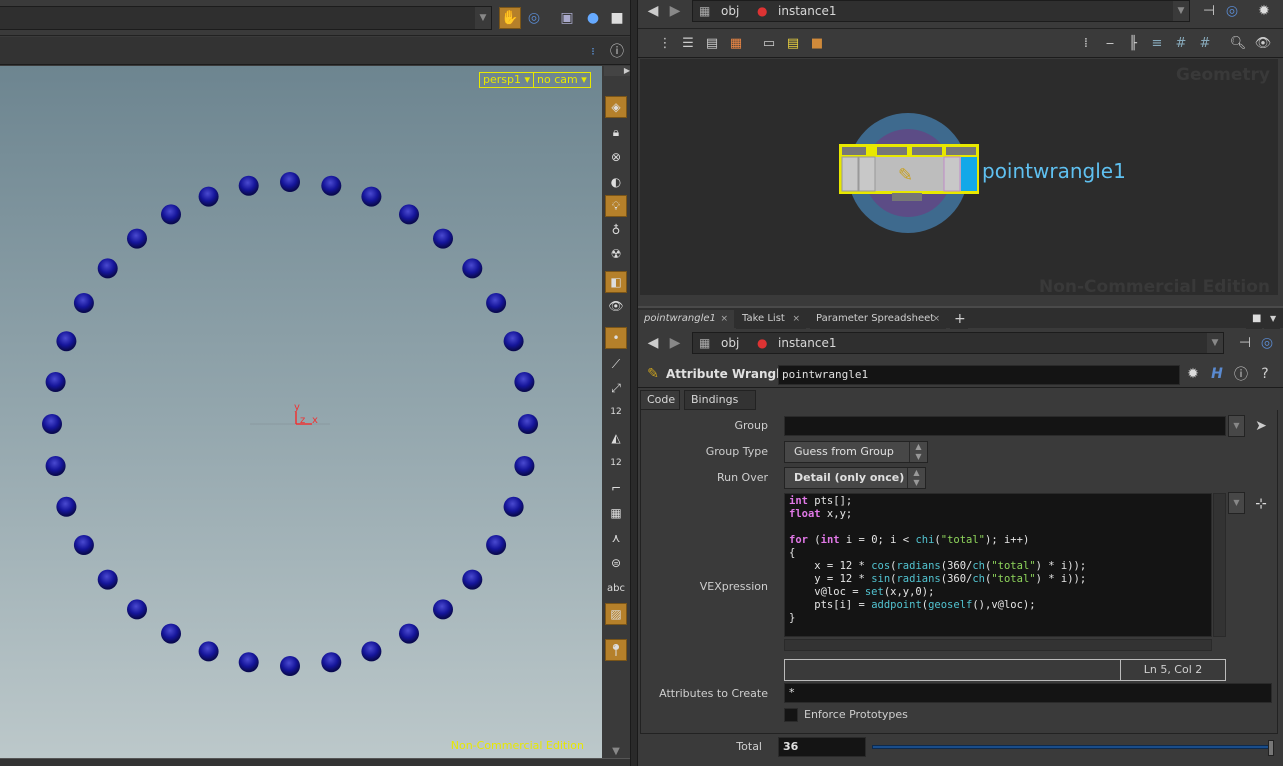 Image resolution: width=1283 pixels, height=766 pixels. What do you see at coordinates (665, 43) in the screenshot?
I see `tree-view-icon: ⋮` at bounding box center [665, 43].